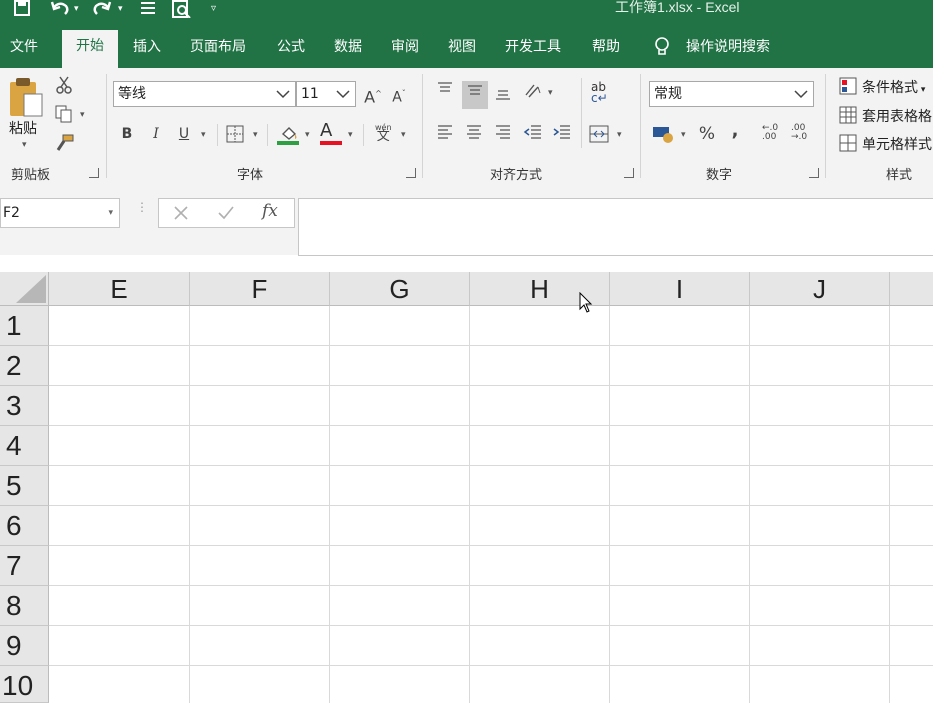  I want to click on font-launcher-icon, so click(411, 173).